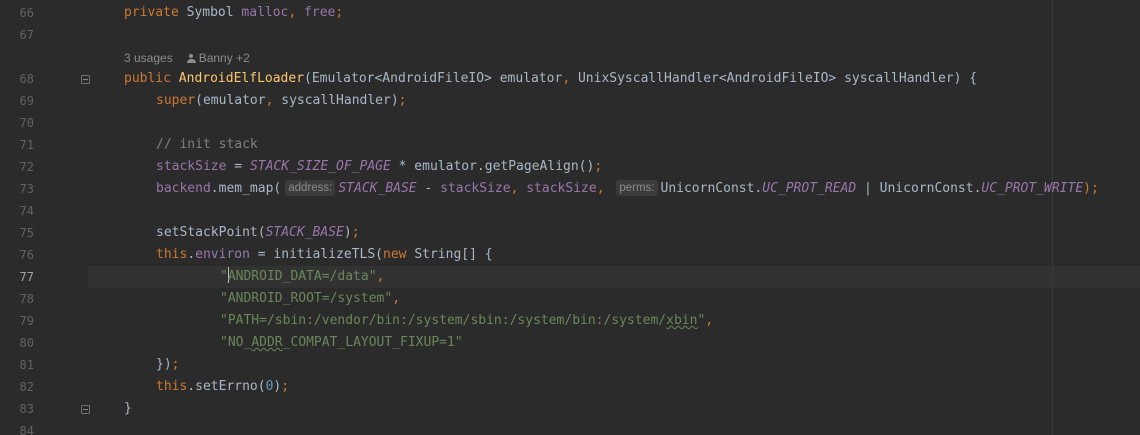  Describe the element at coordinates (26, 365) in the screenshot. I see `line-number: 81` at that location.